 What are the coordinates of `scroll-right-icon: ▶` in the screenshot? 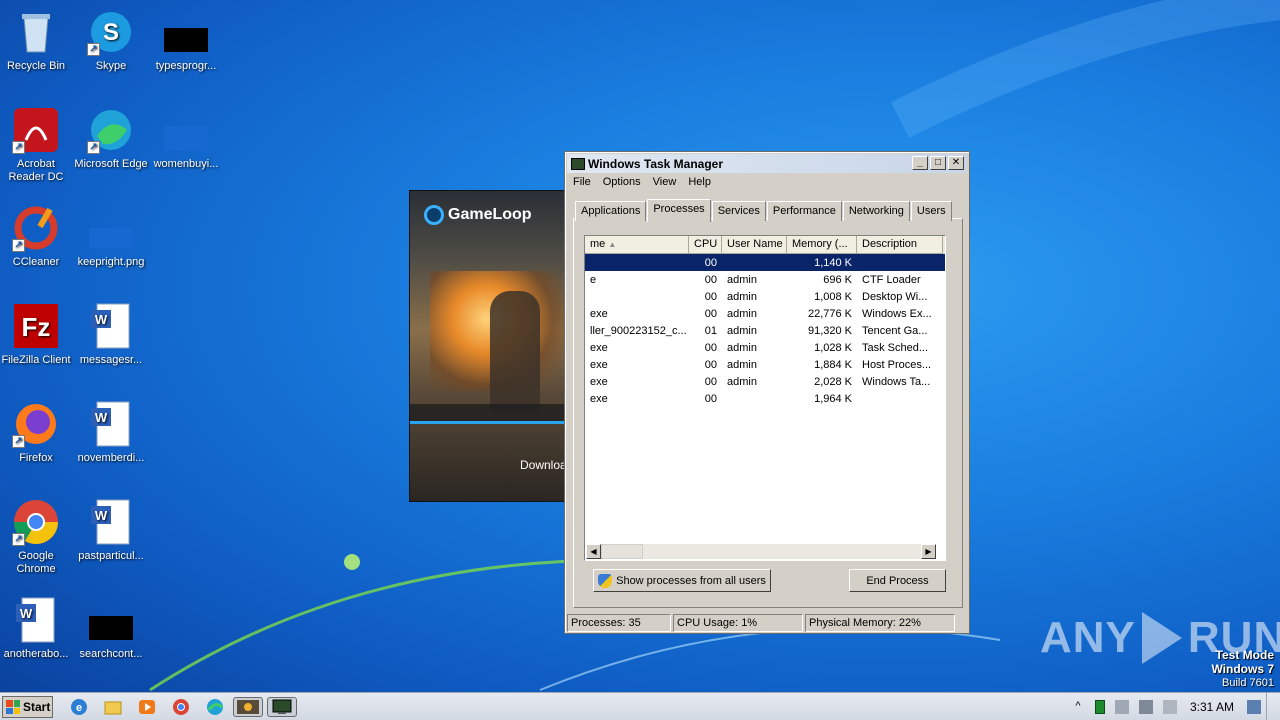 It's located at (928, 551).